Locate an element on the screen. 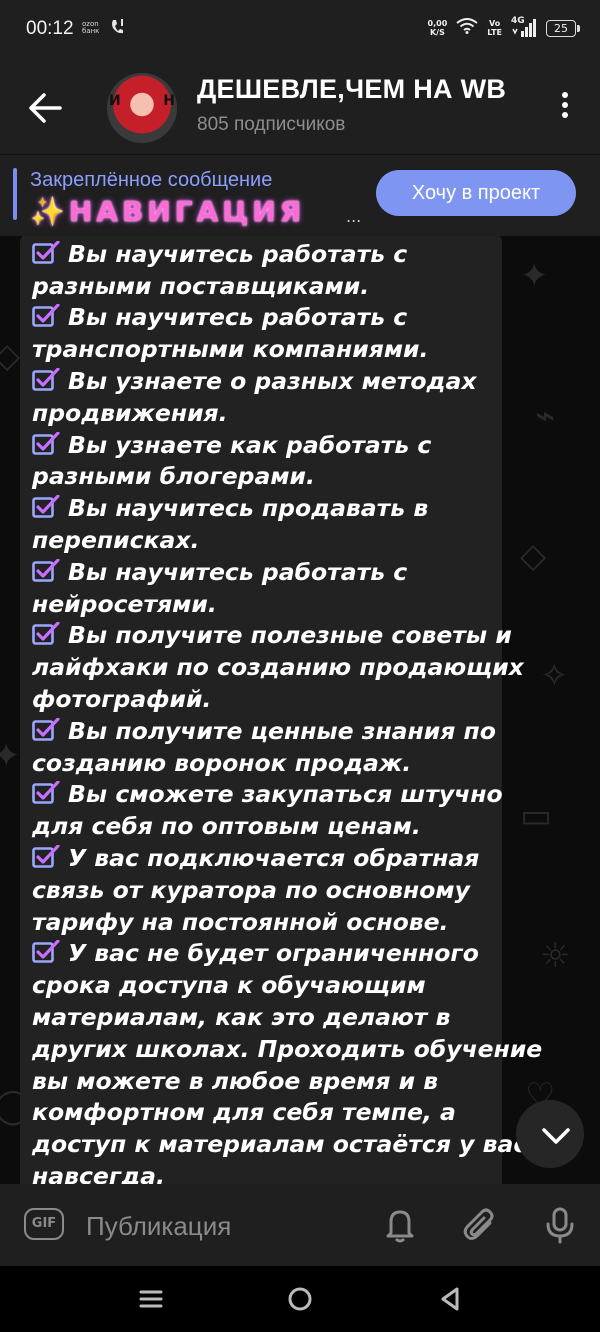 The image size is (600, 1332). pinned-text: ✨НАВИГАЦИЯ is located at coordinates (168, 211).